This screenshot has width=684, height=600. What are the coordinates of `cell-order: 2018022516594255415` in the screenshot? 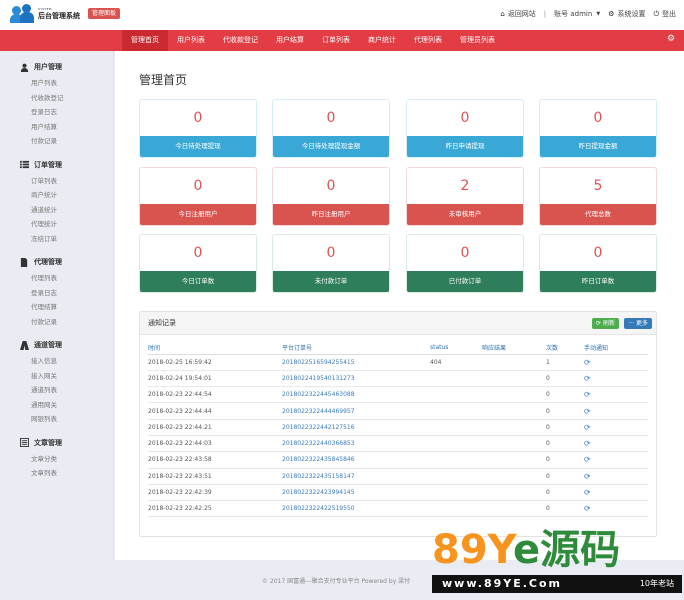 It's located at (356, 362).